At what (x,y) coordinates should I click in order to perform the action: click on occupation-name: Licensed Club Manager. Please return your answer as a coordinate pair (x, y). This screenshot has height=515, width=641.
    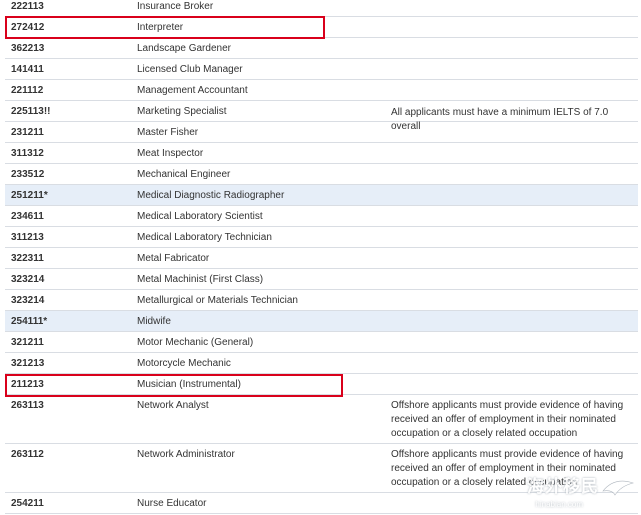
    Looking at the image, I should click on (190, 69).